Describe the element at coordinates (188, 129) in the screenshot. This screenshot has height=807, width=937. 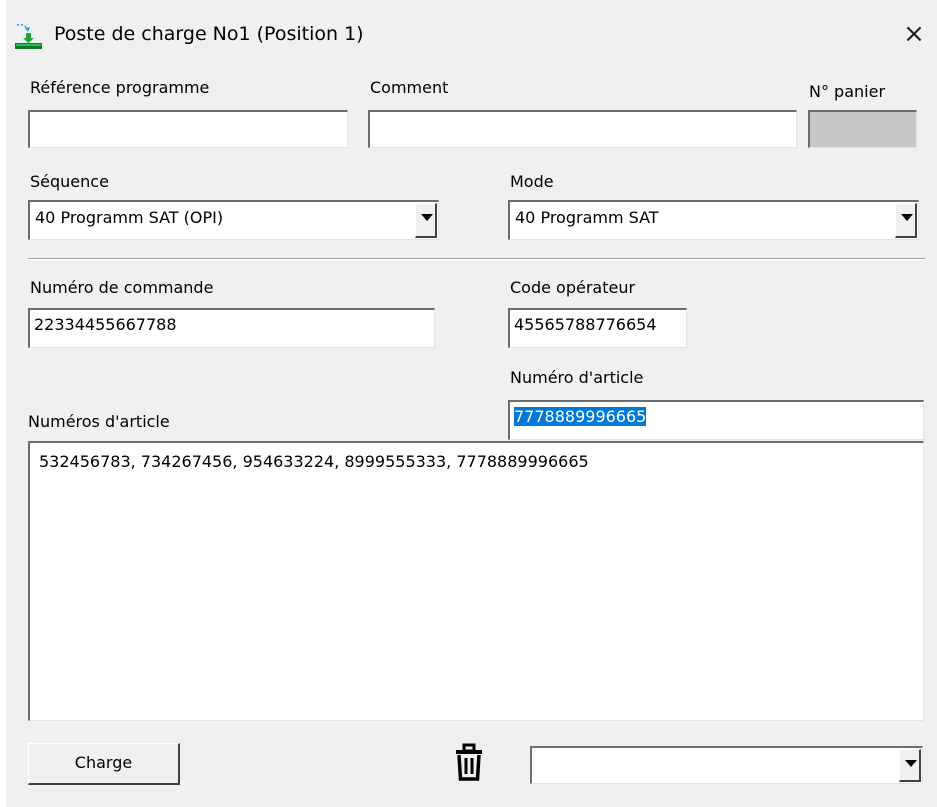
I see `reference-programme-input` at that location.